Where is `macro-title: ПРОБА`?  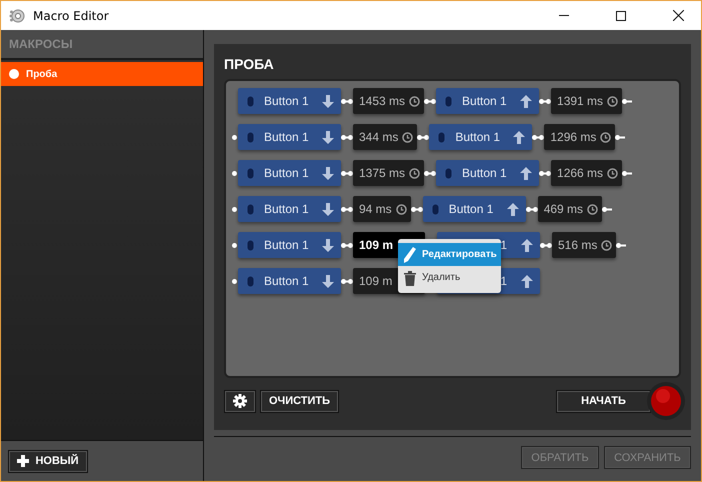 macro-title: ПРОБА is located at coordinates (249, 64).